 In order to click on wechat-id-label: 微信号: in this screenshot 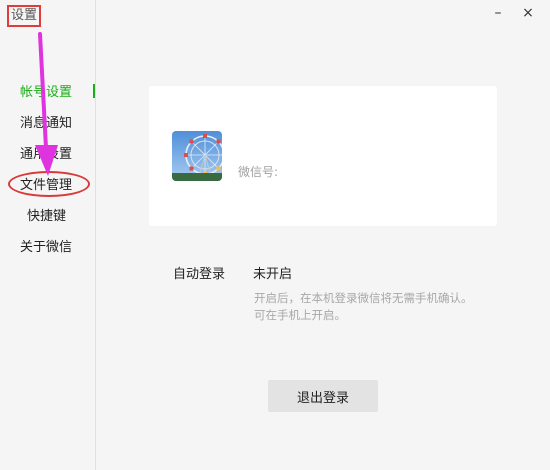, I will do `click(258, 172)`.